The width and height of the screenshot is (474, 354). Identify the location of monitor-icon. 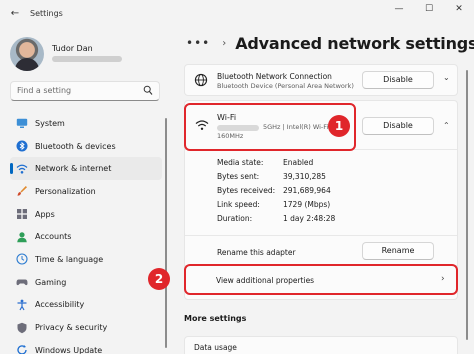
(22, 123).